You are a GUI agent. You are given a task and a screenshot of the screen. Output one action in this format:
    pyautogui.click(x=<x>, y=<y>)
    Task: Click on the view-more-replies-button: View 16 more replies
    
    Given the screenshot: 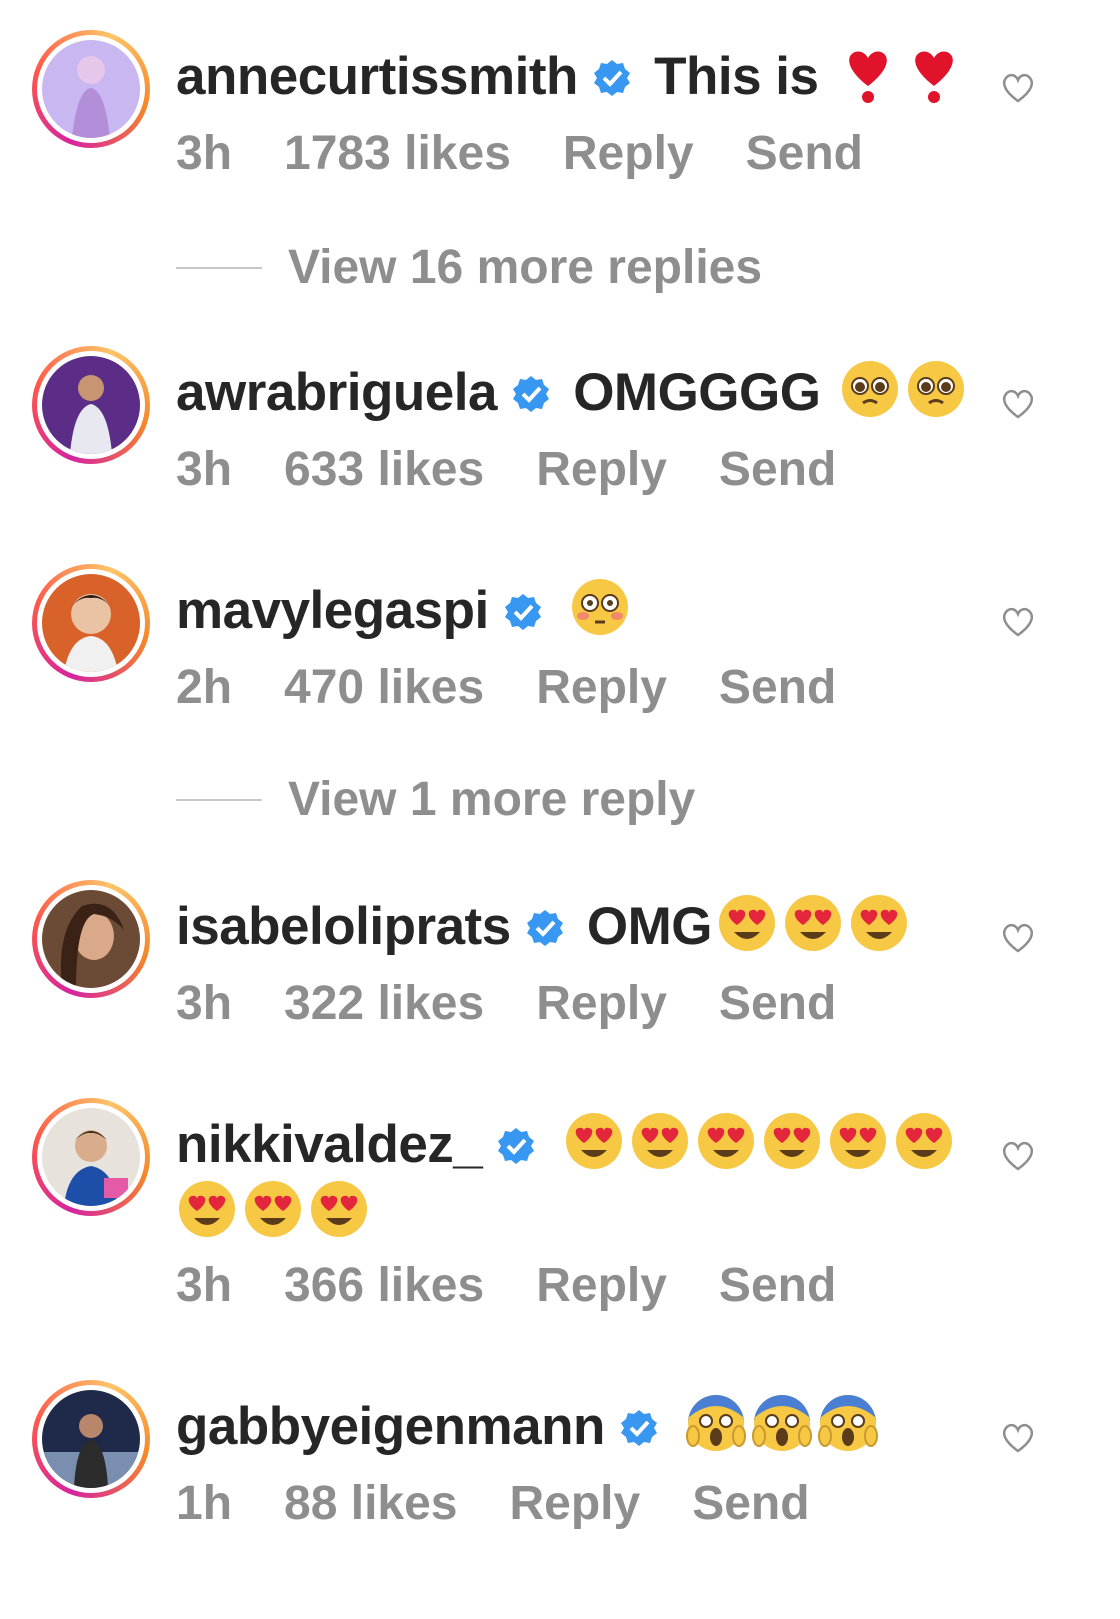 What is the action you would take?
    pyautogui.click(x=469, y=267)
    